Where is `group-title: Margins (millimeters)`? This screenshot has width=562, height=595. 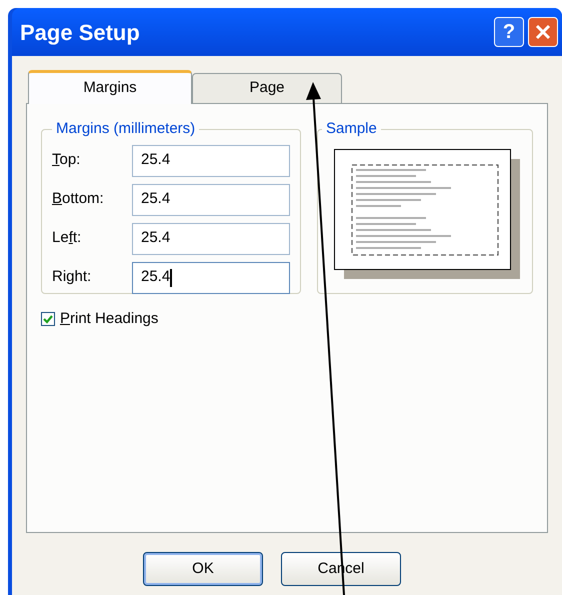
group-title: Margins (millimeters) is located at coordinates (125, 129).